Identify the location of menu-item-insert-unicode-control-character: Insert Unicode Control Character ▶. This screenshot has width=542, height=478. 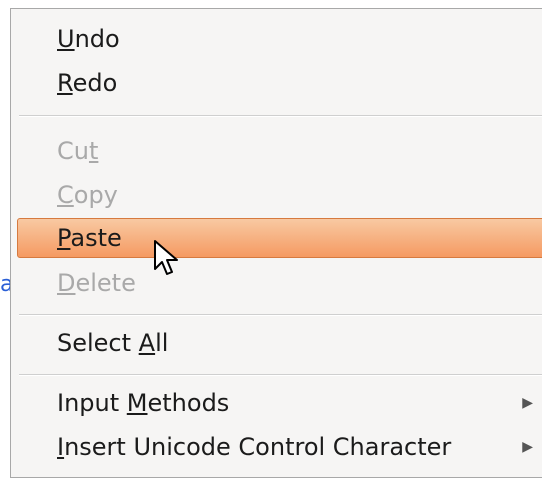
(279, 447).